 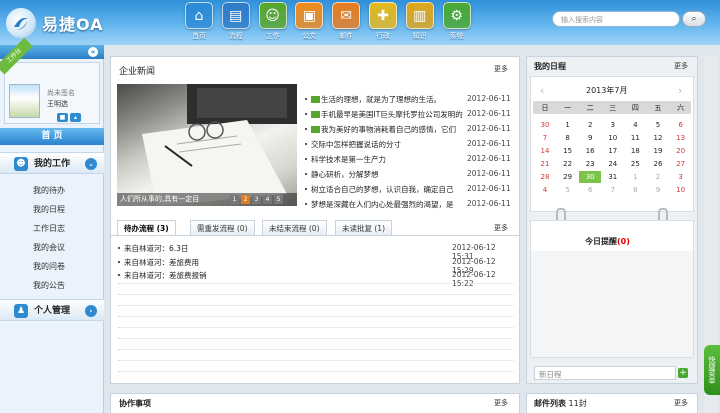 I want to click on personal-section: ♟ 个人管理 ›, so click(x=52, y=310).